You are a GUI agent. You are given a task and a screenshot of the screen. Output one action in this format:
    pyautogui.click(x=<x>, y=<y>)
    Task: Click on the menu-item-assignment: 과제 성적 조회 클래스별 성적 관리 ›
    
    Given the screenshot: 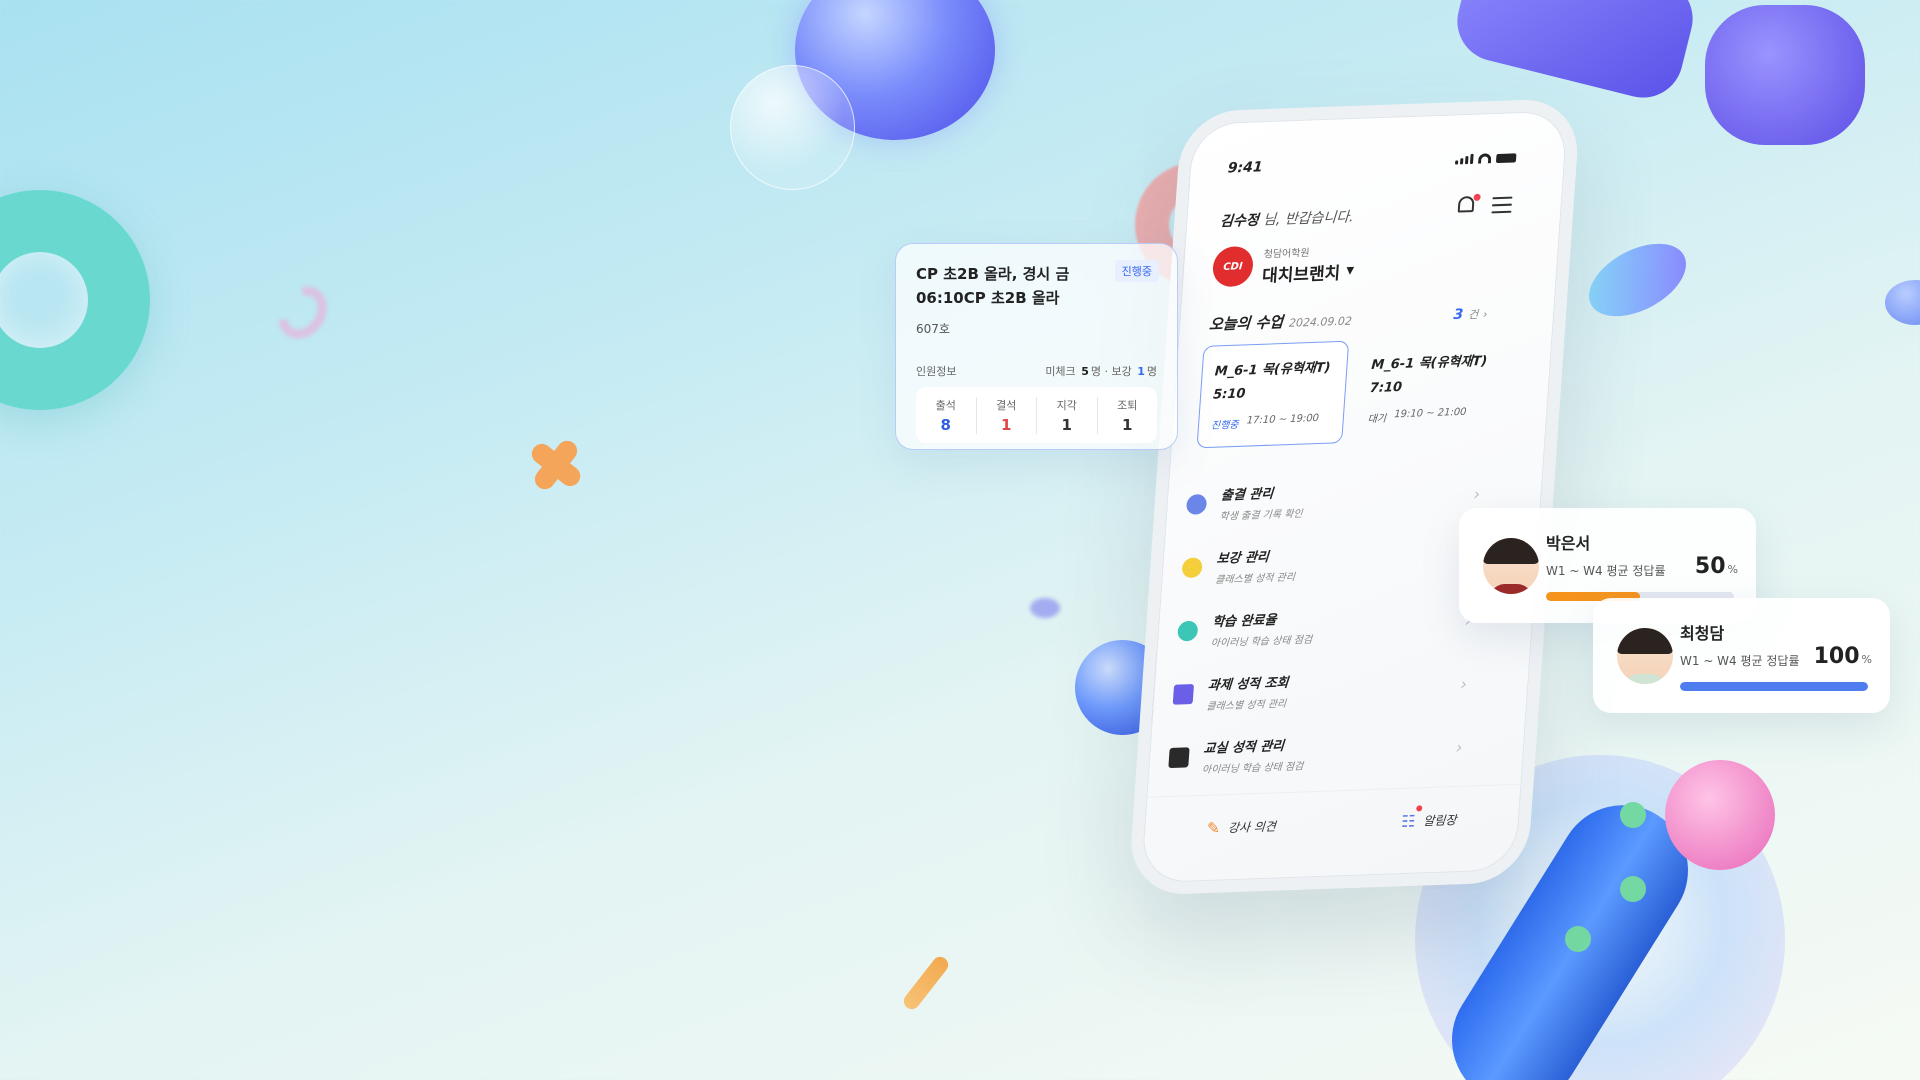 What is the action you would take?
    pyautogui.click(x=1323, y=689)
    